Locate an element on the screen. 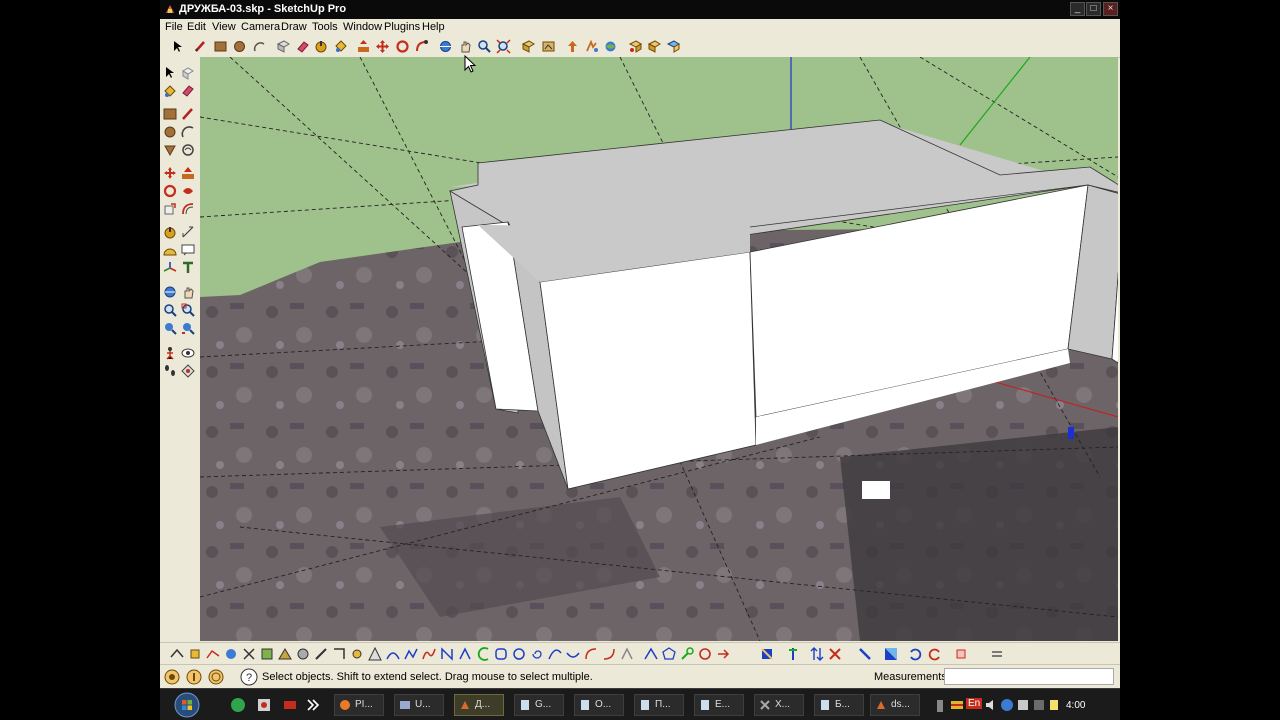  curve-tool-2-icon is located at coordinates (411, 654).